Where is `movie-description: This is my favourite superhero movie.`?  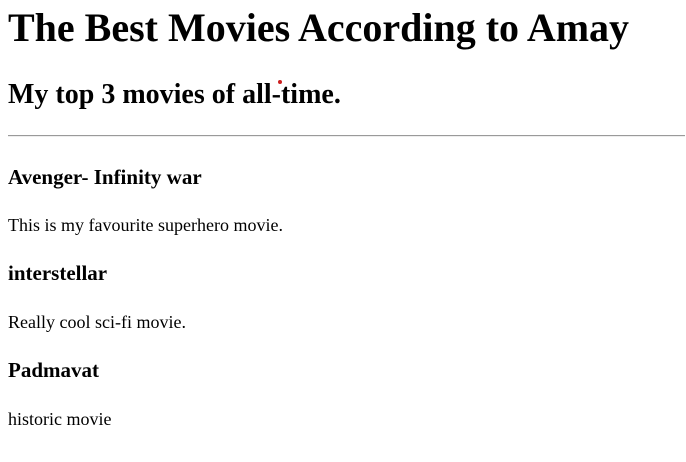
movie-description: This is my favourite superhero movie. is located at coordinates (145, 225).